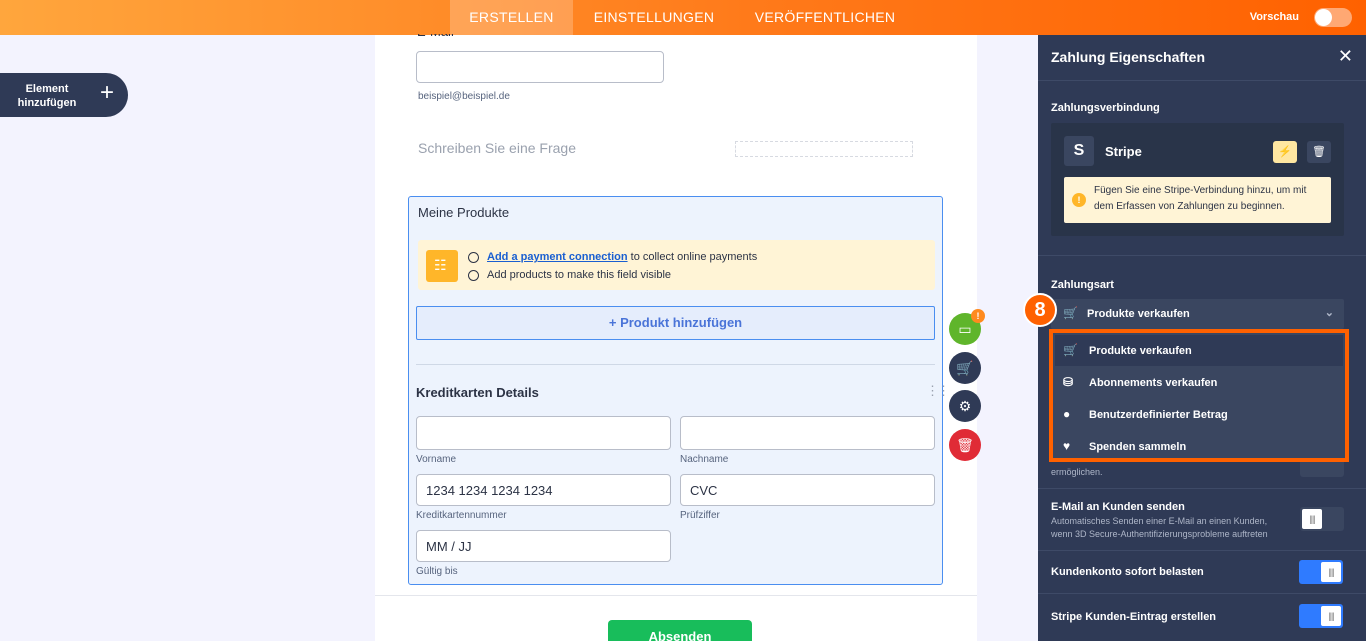 This screenshot has width=1366, height=641. I want to click on card-number-label: Kreditkartennummer, so click(461, 515).